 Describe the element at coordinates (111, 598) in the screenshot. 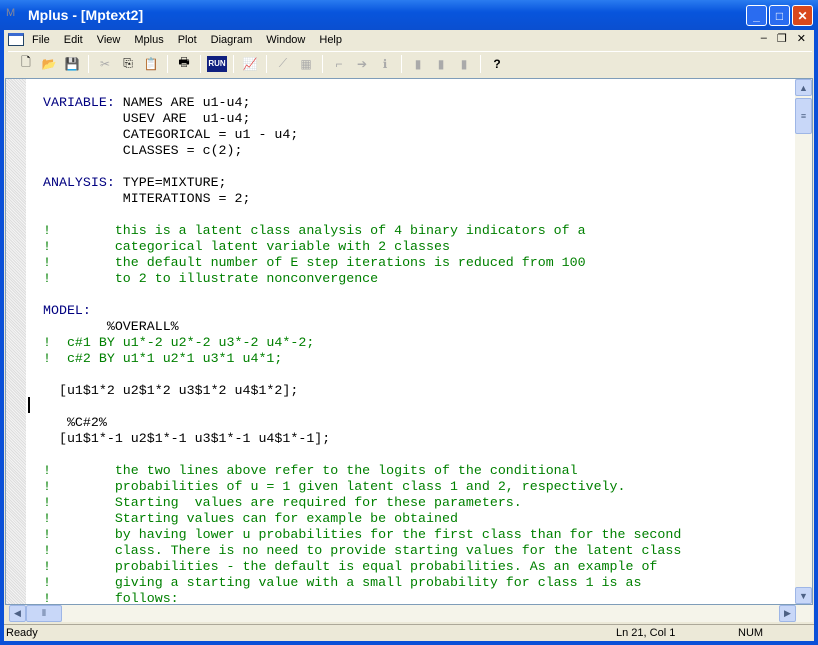

I see `comment: ! follows:` at that location.